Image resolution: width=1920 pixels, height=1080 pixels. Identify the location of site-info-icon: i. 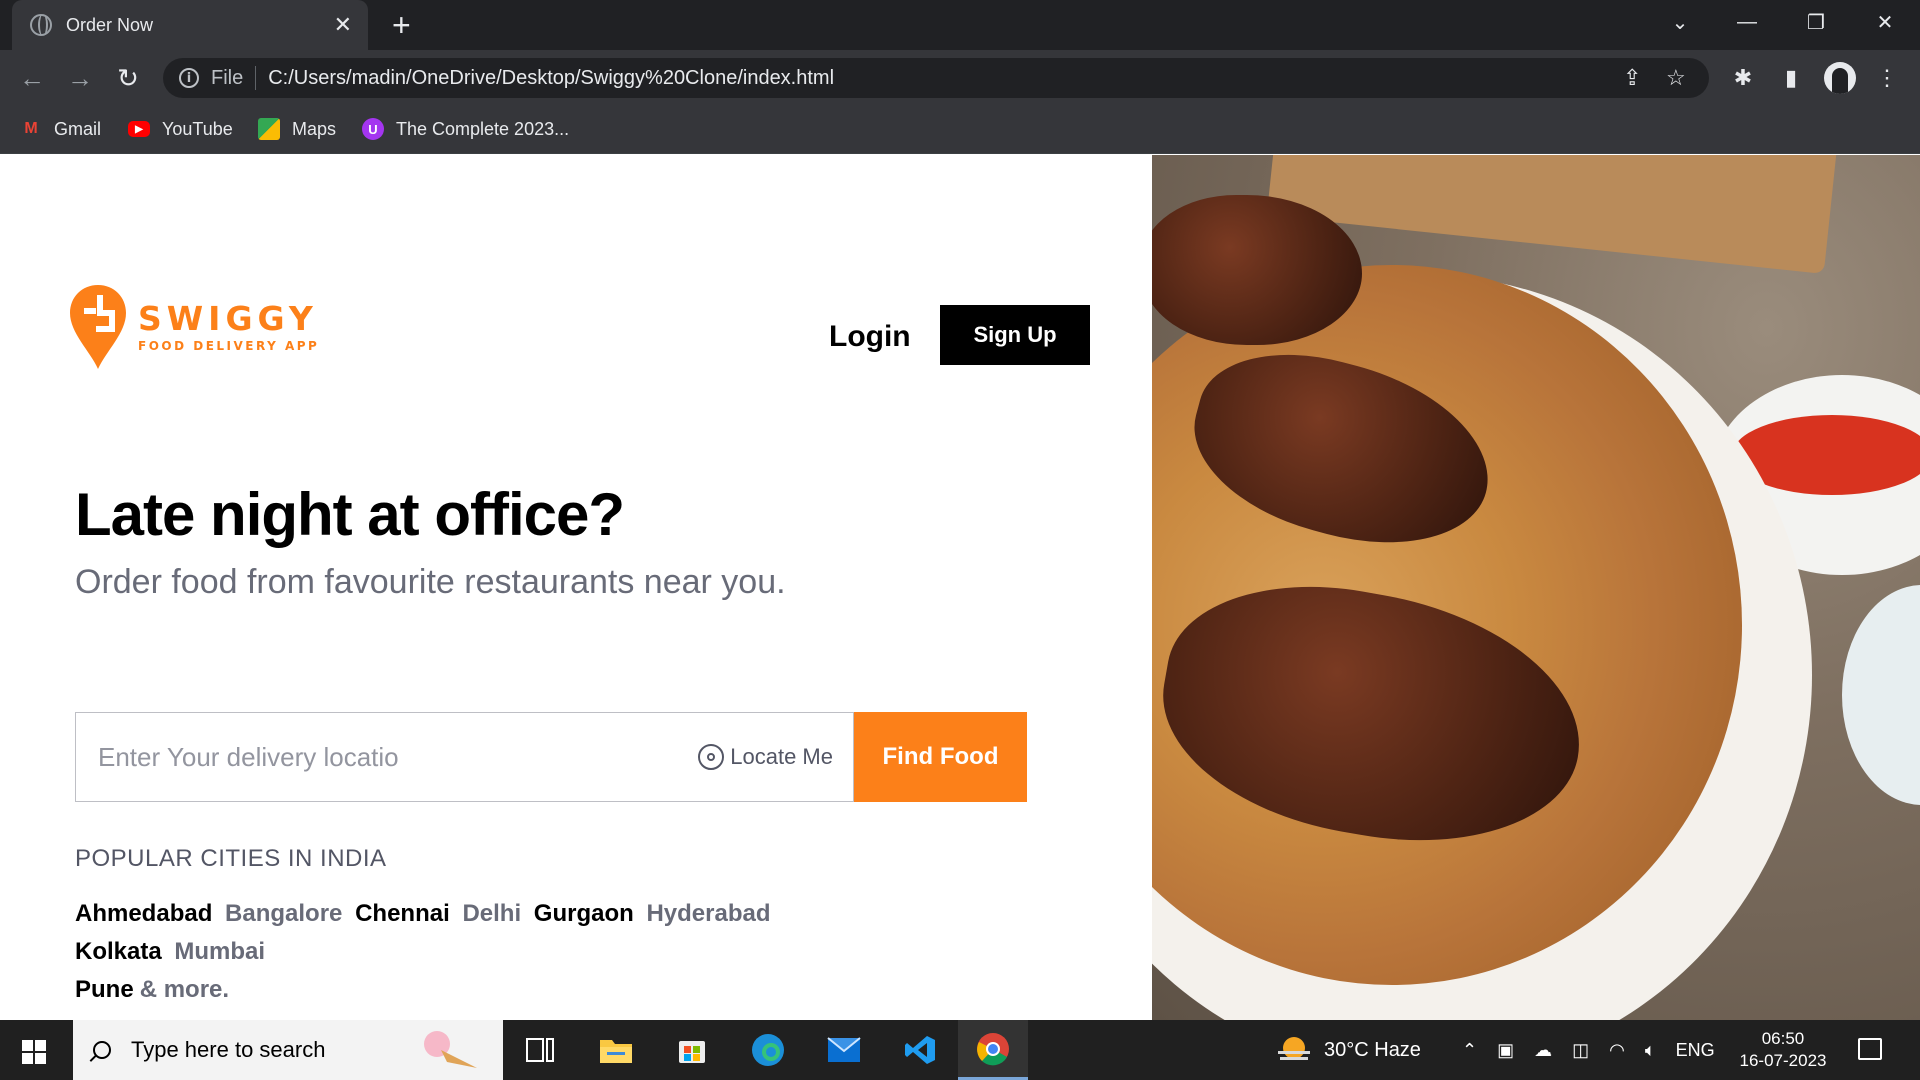
(189, 78).